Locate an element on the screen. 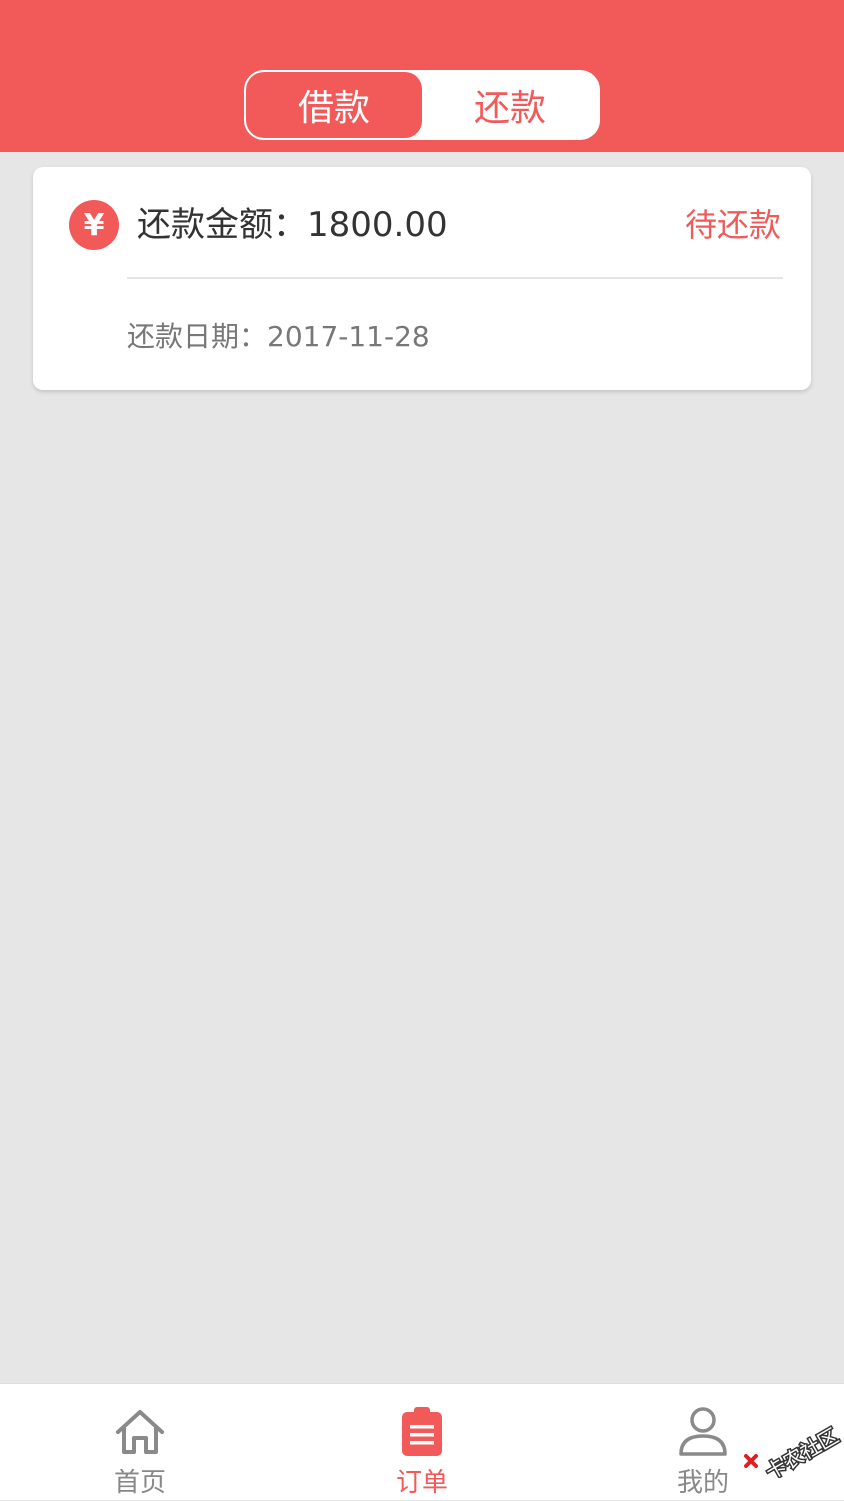  tab-home: 首页 is located at coordinates (140, 1442).